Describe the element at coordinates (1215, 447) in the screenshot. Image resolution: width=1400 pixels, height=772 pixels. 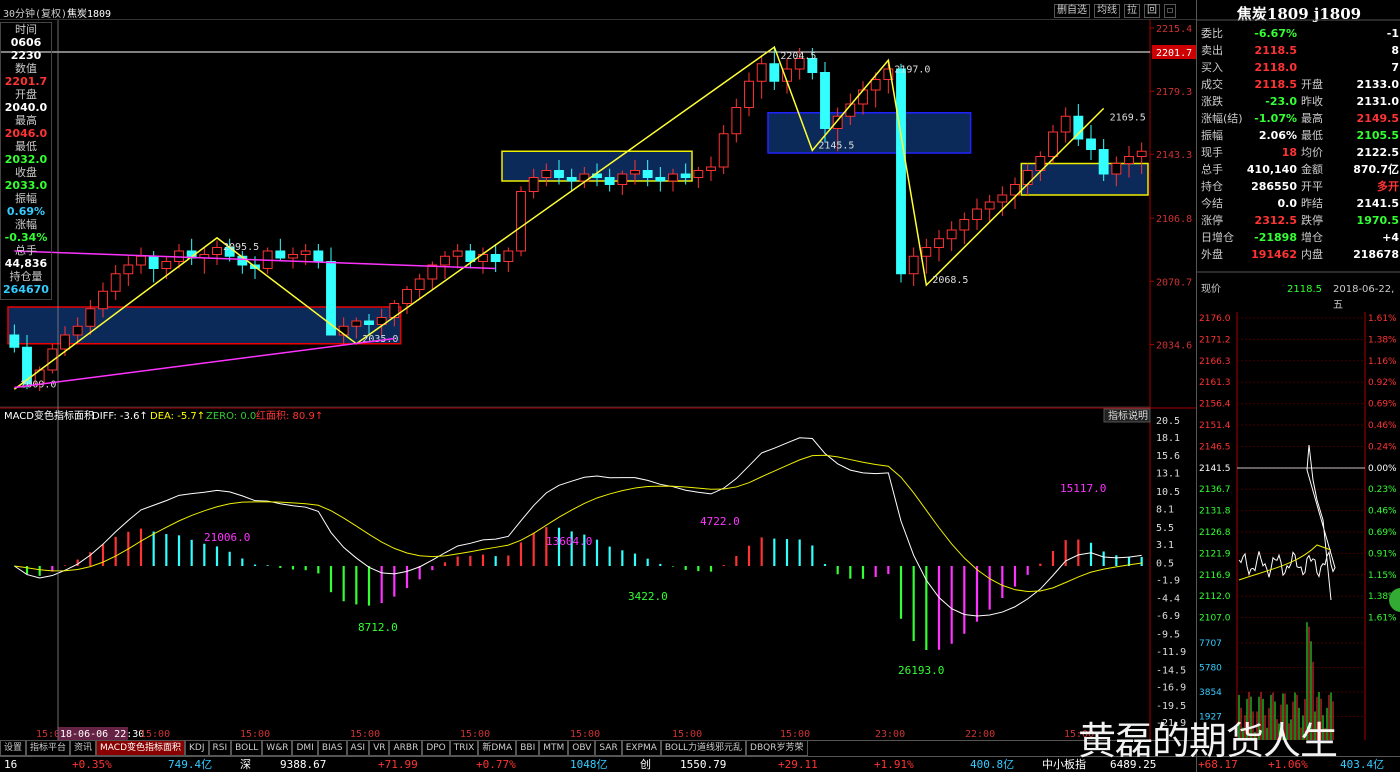
I see `mini-left-label: 2146.5` at that location.